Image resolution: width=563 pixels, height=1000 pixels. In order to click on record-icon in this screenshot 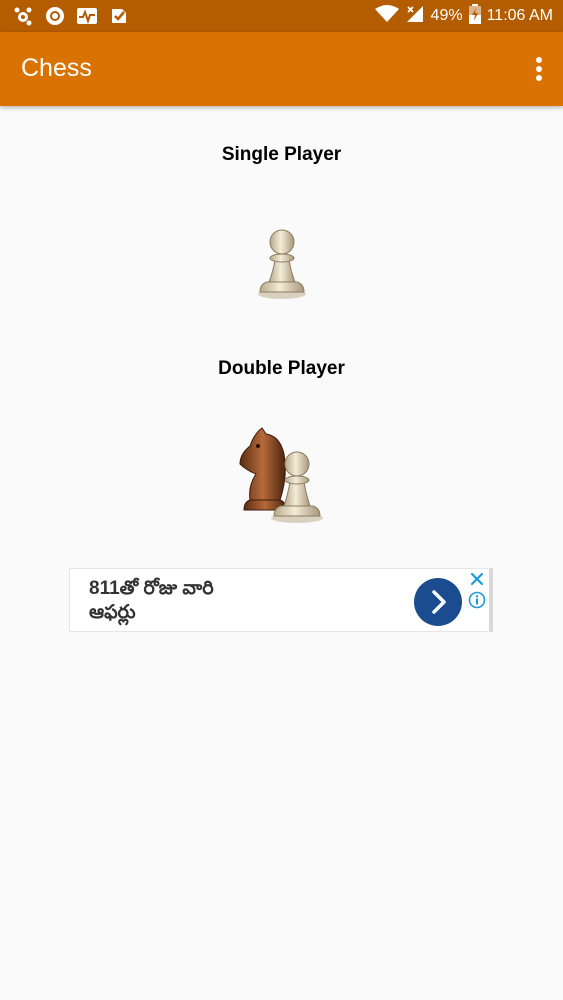, I will do `click(55, 16)`.